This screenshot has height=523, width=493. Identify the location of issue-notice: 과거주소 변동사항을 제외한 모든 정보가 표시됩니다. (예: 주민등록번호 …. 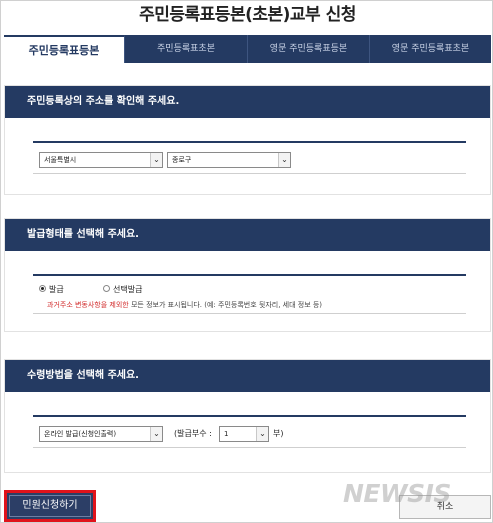
(184, 305).